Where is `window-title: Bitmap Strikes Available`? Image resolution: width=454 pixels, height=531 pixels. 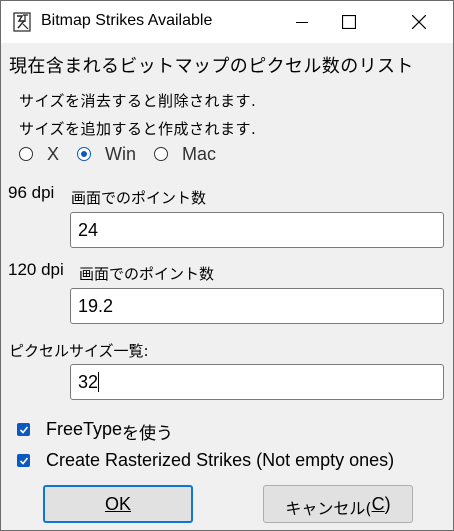
window-title: Bitmap Strikes Available is located at coordinates (127, 20).